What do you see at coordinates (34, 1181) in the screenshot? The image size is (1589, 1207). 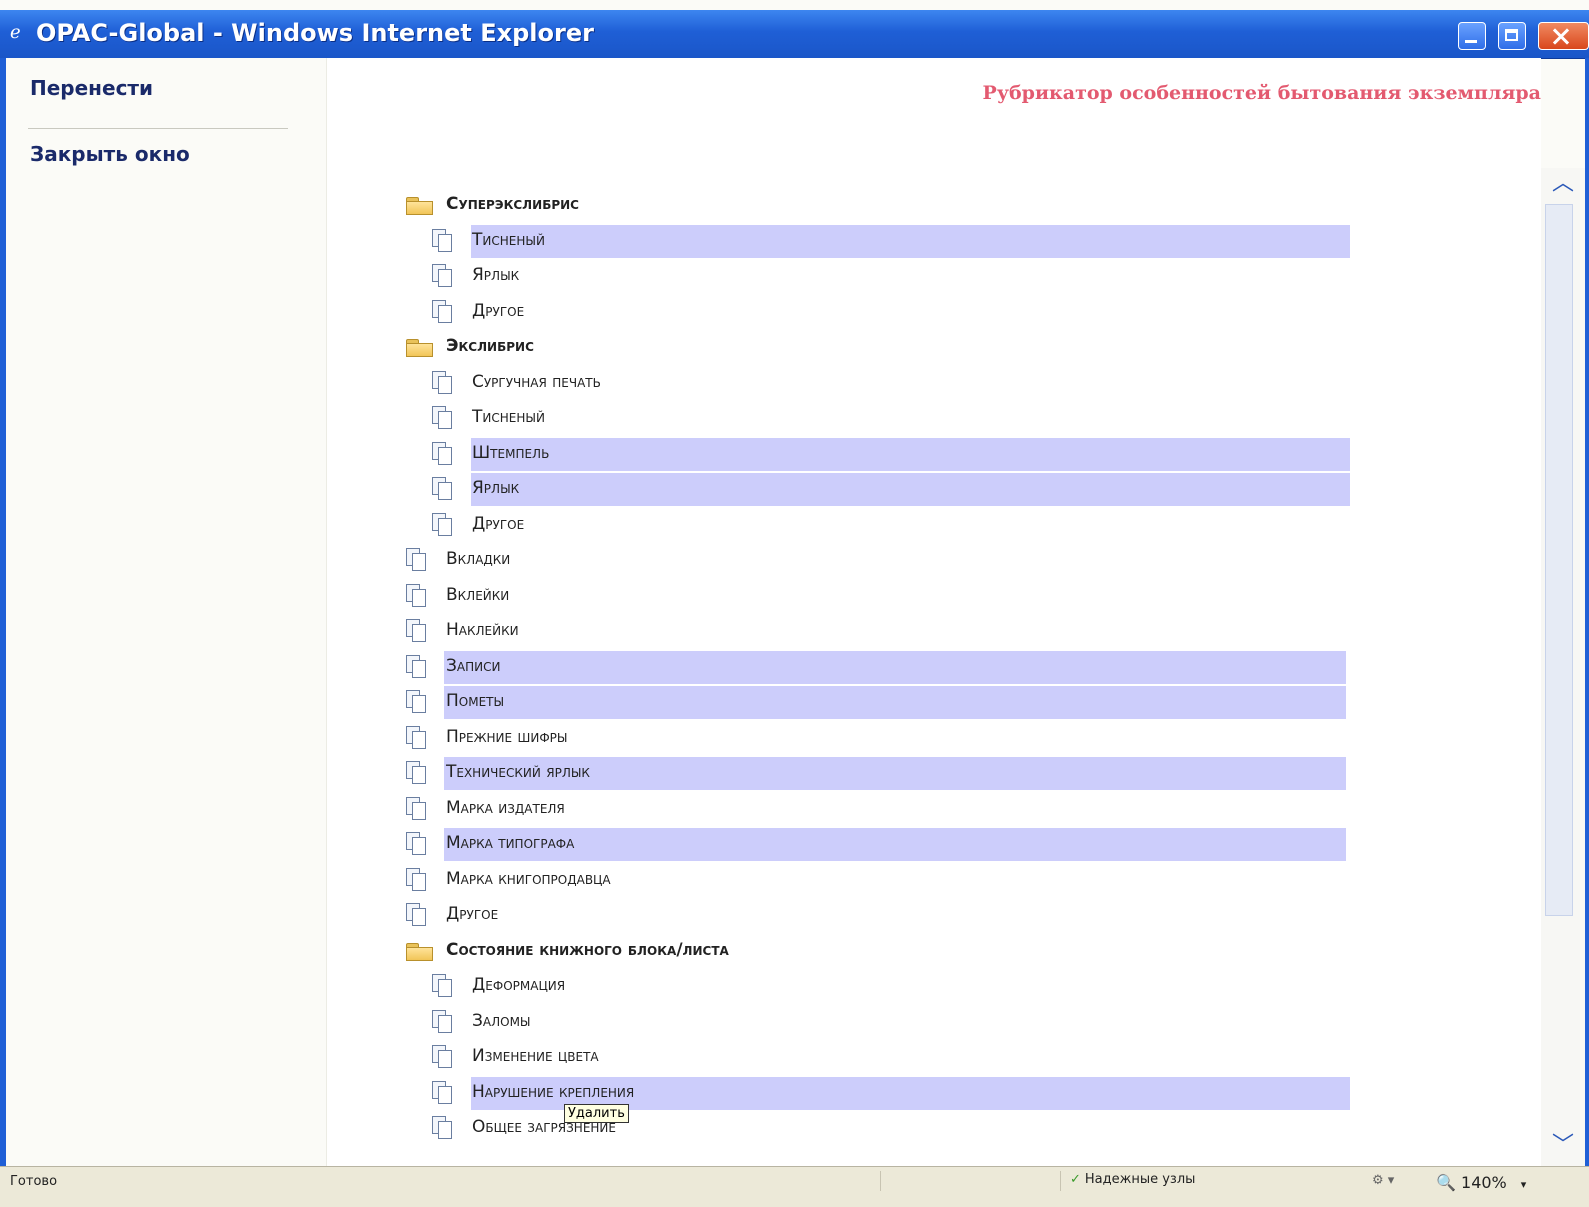 I see `status-text: Готово` at bounding box center [34, 1181].